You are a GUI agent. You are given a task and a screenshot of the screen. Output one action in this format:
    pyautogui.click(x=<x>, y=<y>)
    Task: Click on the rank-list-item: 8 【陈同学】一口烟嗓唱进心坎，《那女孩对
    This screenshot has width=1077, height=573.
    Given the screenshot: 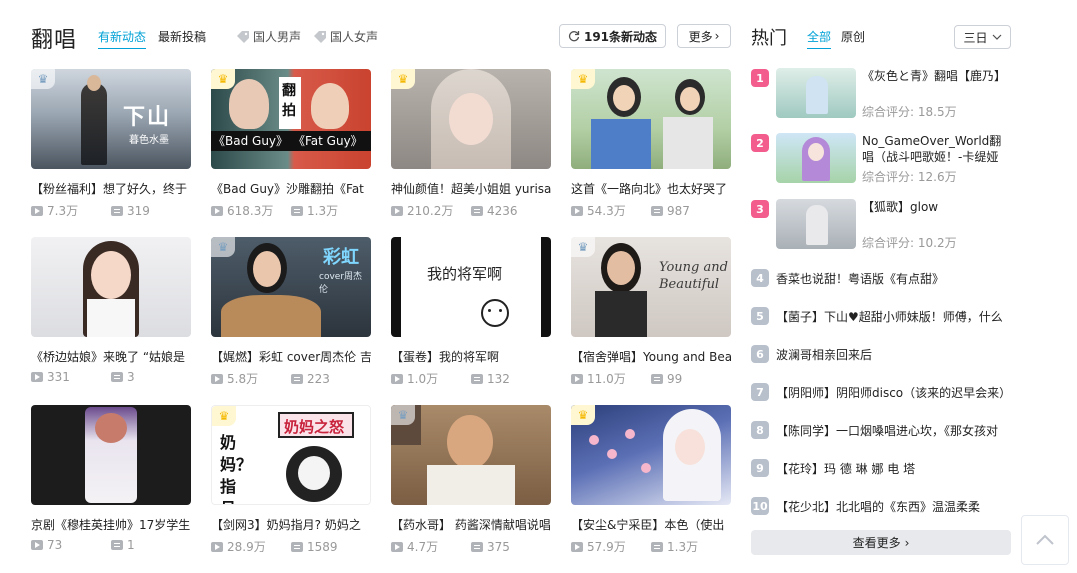 What is the action you would take?
    pyautogui.click(x=882, y=430)
    